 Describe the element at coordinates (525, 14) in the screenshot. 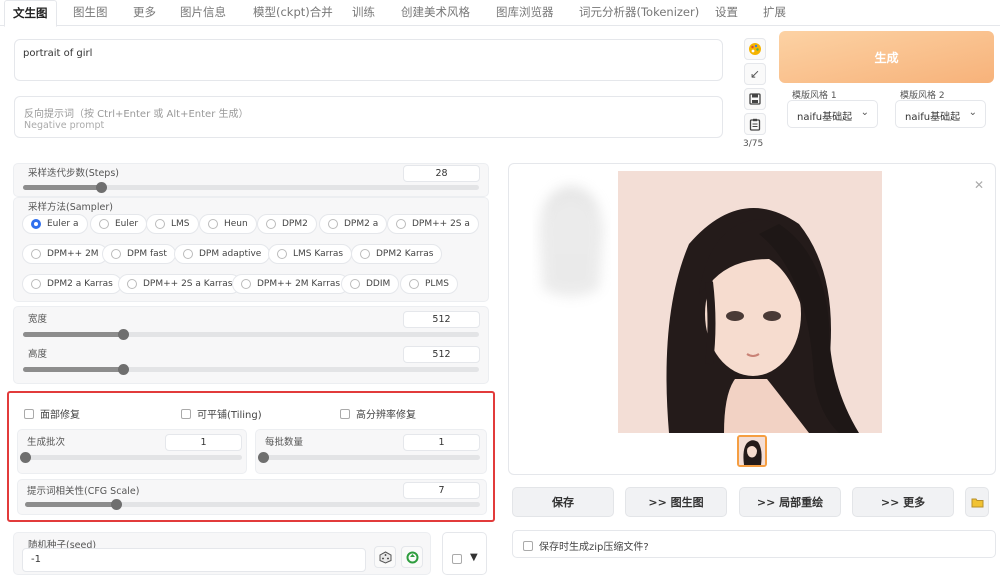

I see `tab-gallery-browser: 图库浏览器` at that location.